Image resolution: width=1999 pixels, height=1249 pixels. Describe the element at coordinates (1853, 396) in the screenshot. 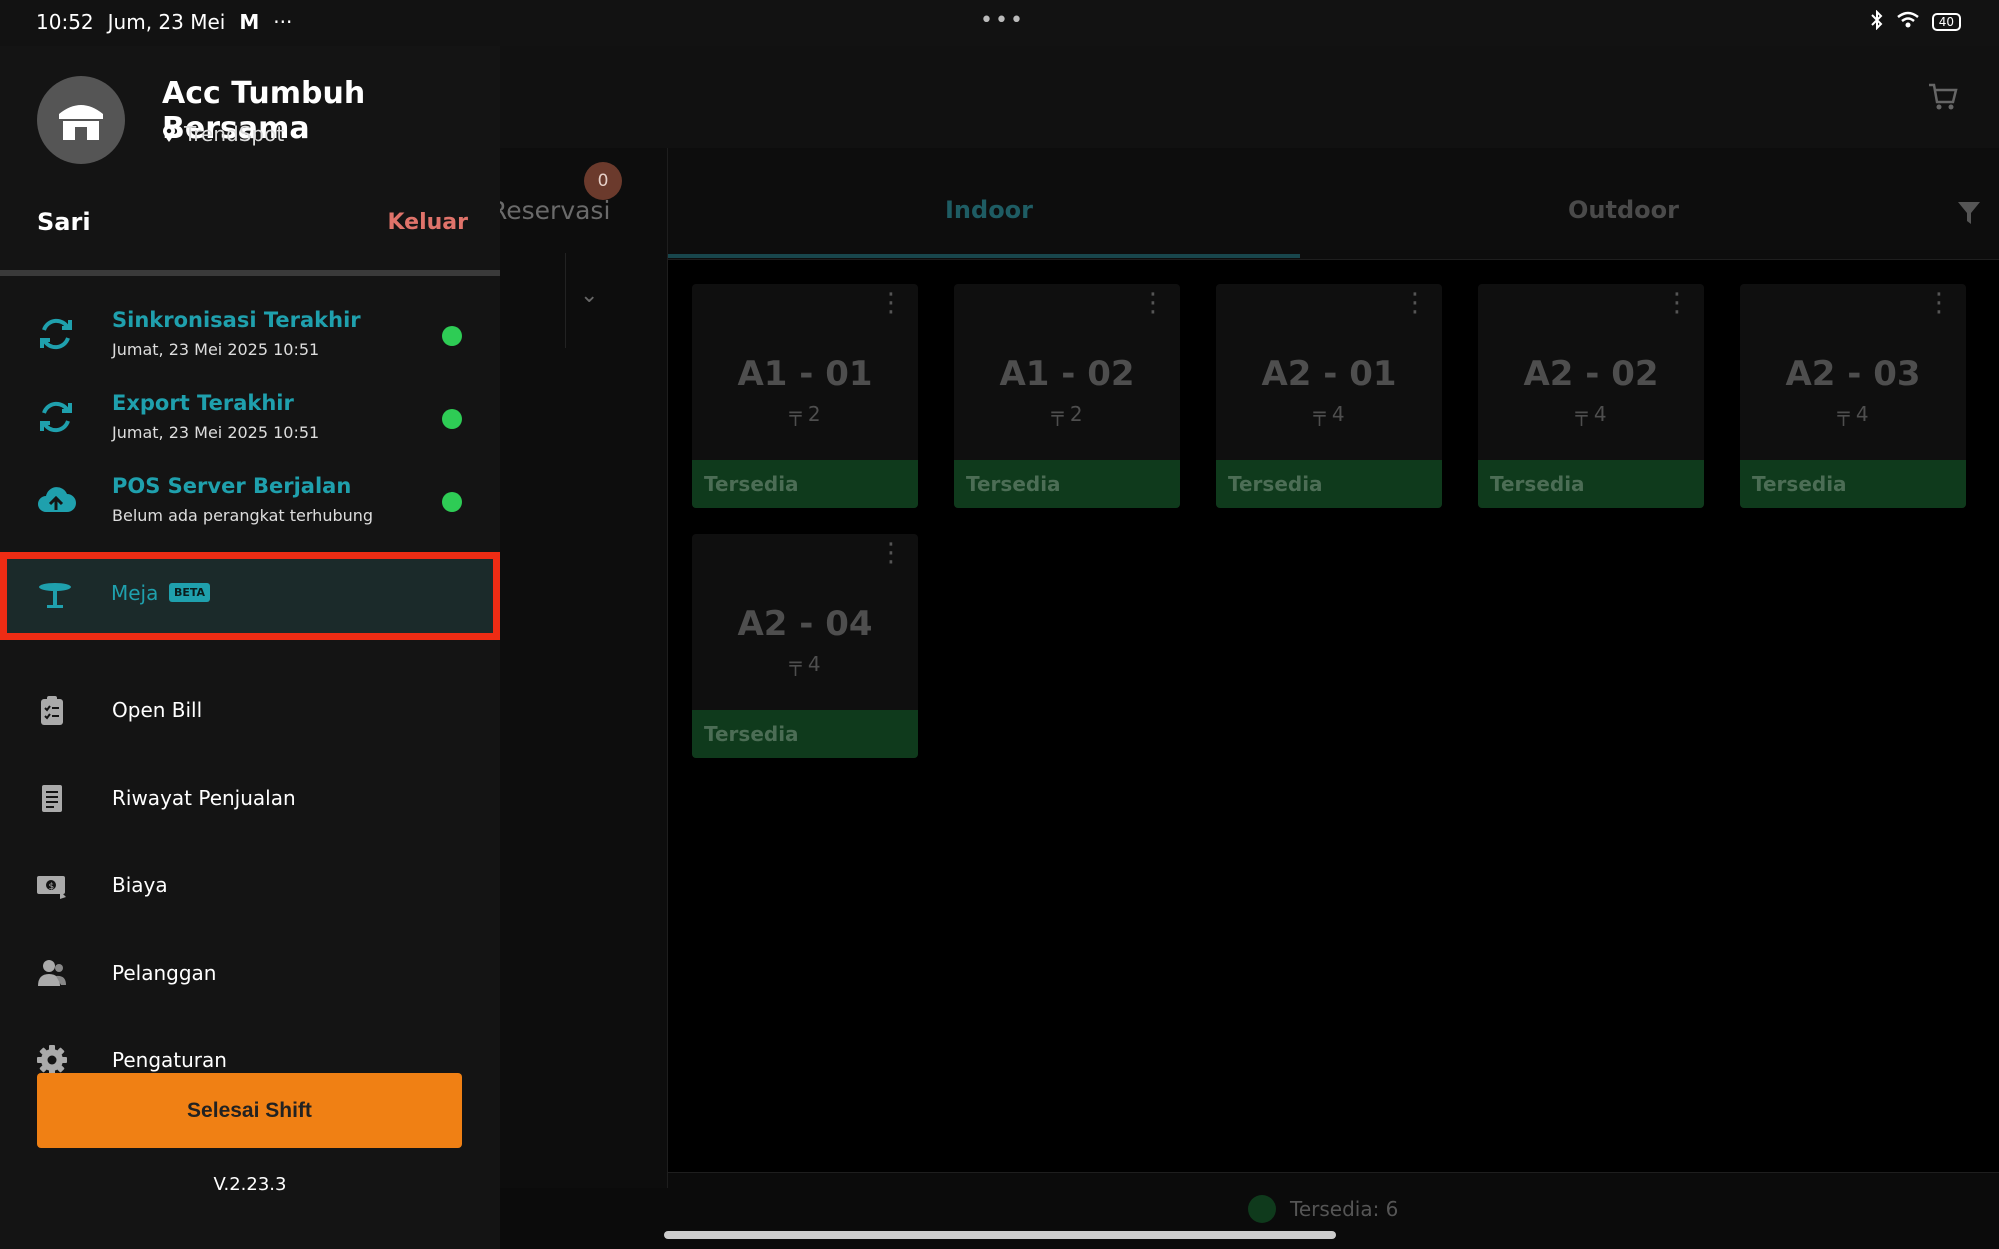

I see `table-card: ⋮ A2 - 03 ╤ 4 Tersedia` at that location.